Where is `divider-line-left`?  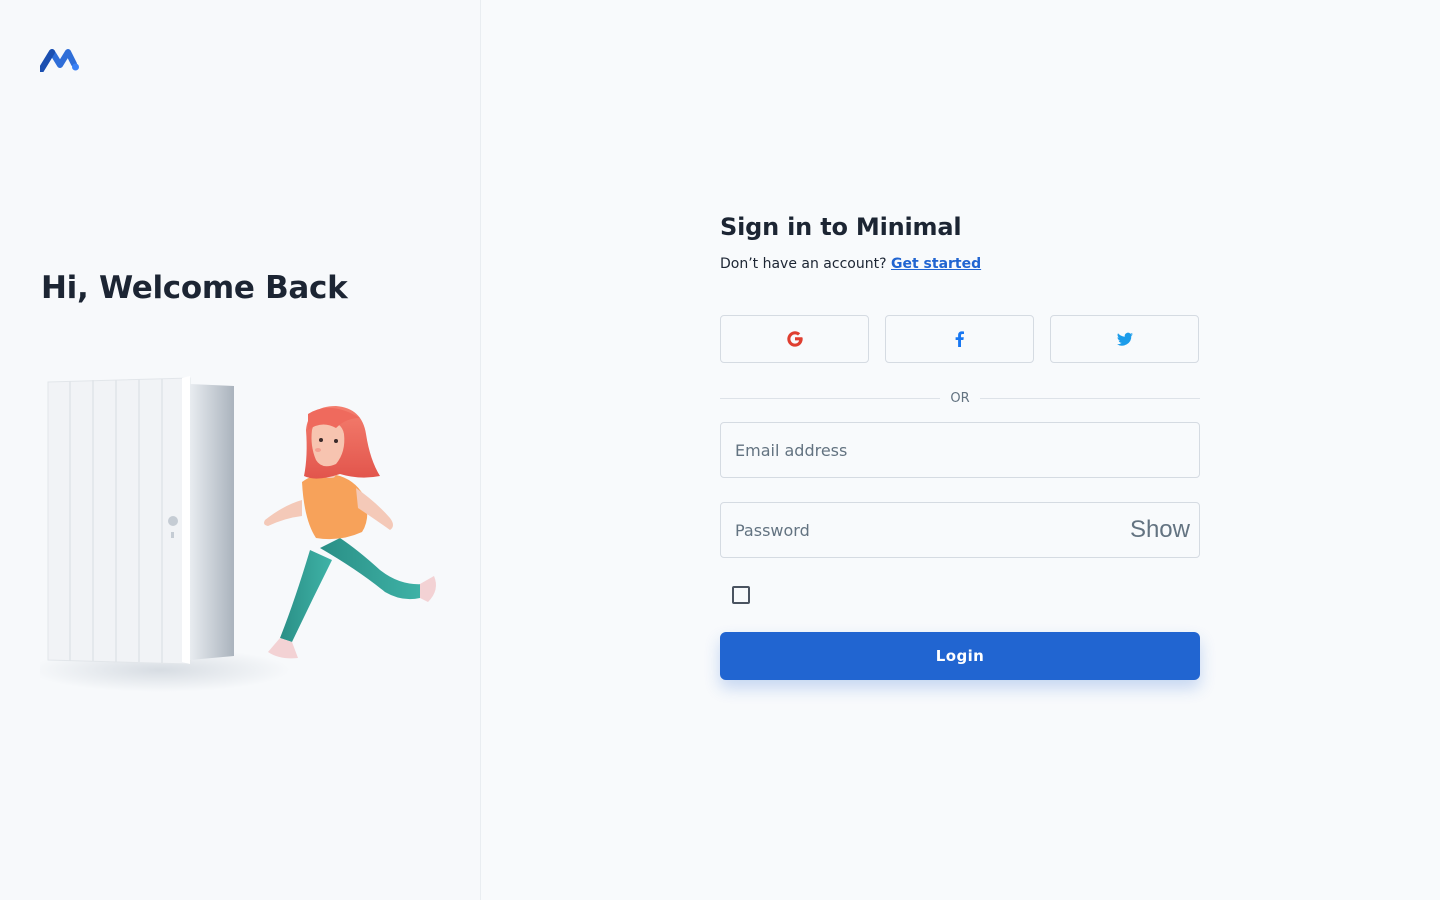
divider-line-left is located at coordinates (830, 398).